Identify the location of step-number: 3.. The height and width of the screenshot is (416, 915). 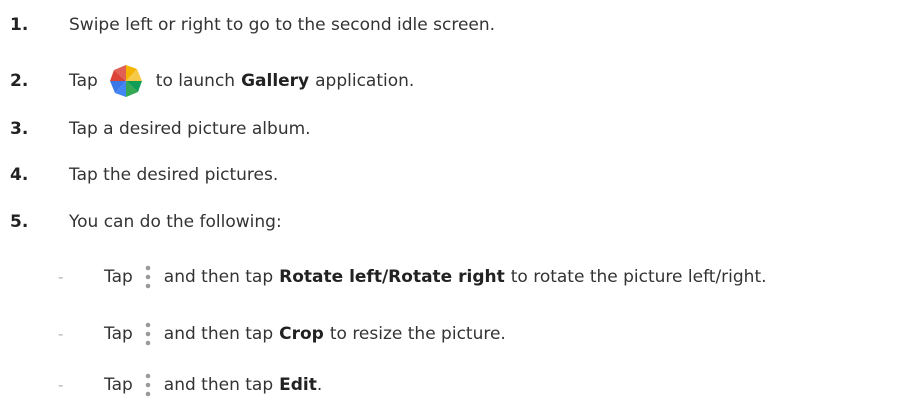
(19, 129).